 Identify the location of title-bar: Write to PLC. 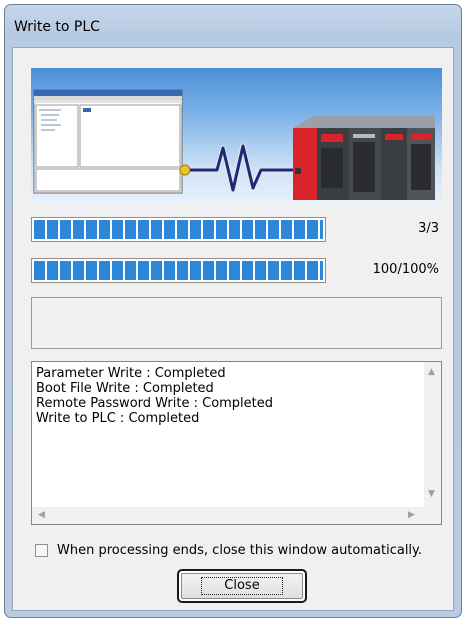
(233, 26).